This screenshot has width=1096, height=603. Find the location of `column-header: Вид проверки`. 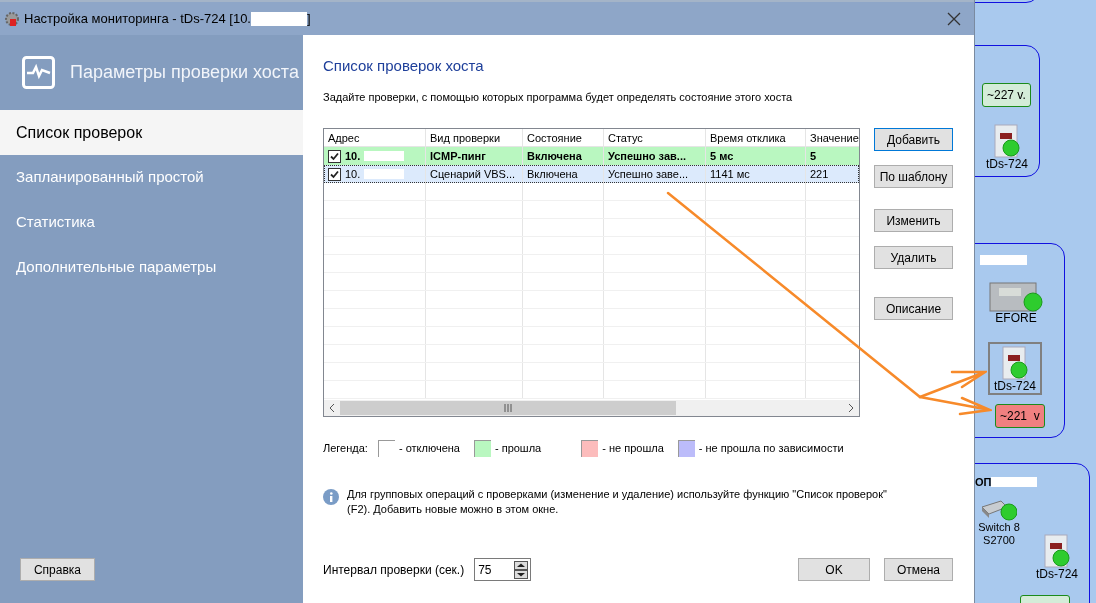

column-header: Вид проверки is located at coordinates (474, 137).